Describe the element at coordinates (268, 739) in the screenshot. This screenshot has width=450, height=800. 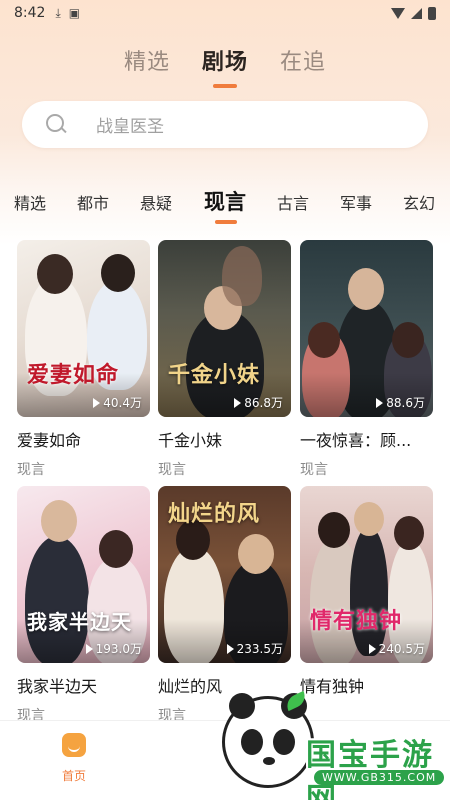
I see `panda-logo-icon` at that location.